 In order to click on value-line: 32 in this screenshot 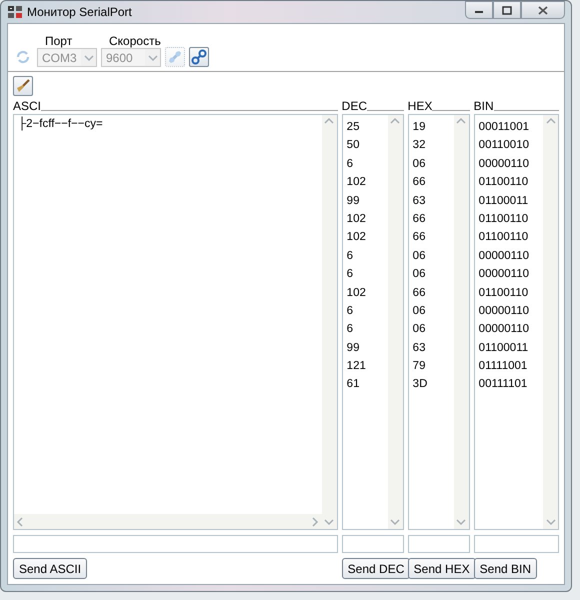, I will do `click(419, 146)`.